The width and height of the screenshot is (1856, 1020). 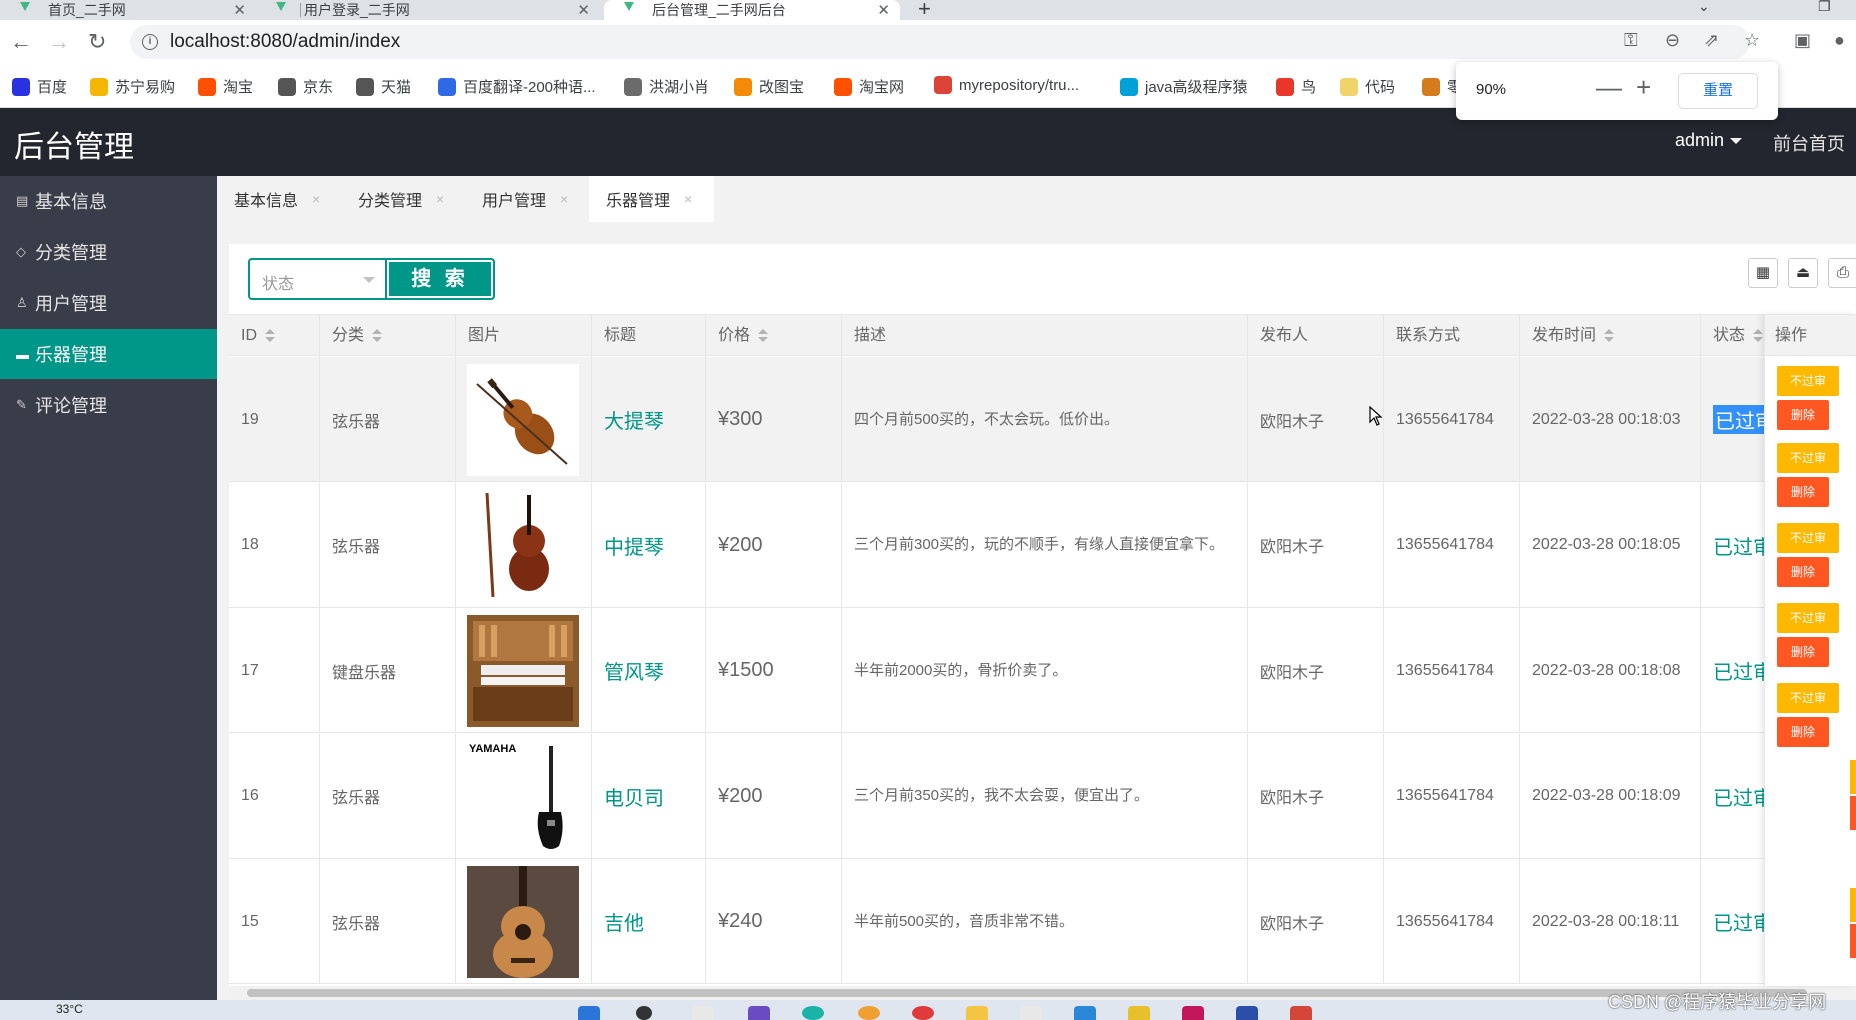 What do you see at coordinates (108, 252) in the screenshot?
I see `sidebar-item: ◇ 分类管理` at bounding box center [108, 252].